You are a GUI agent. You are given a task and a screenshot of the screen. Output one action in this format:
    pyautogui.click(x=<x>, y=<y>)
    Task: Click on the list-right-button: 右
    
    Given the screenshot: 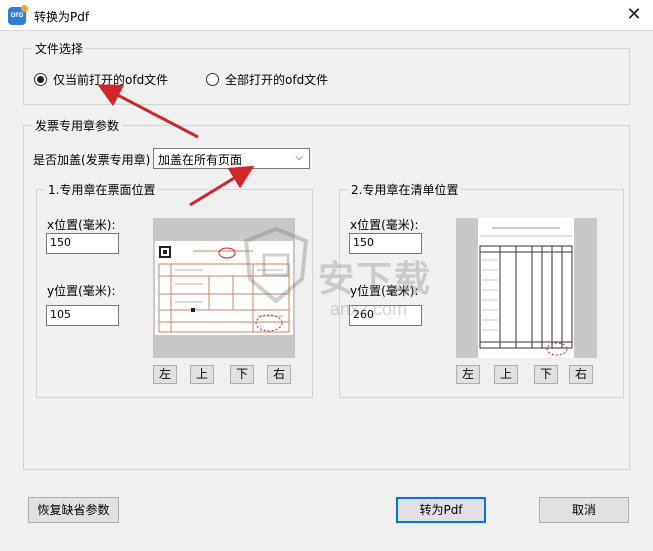 What is the action you would take?
    pyautogui.click(x=581, y=374)
    